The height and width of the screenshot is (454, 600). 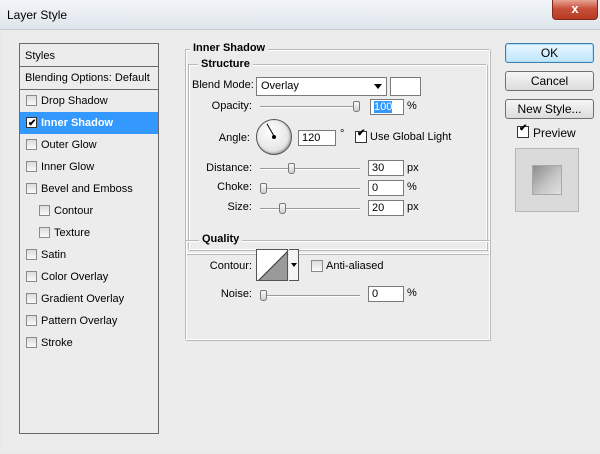 What do you see at coordinates (72, 233) in the screenshot?
I see `style-item-label: Texture` at bounding box center [72, 233].